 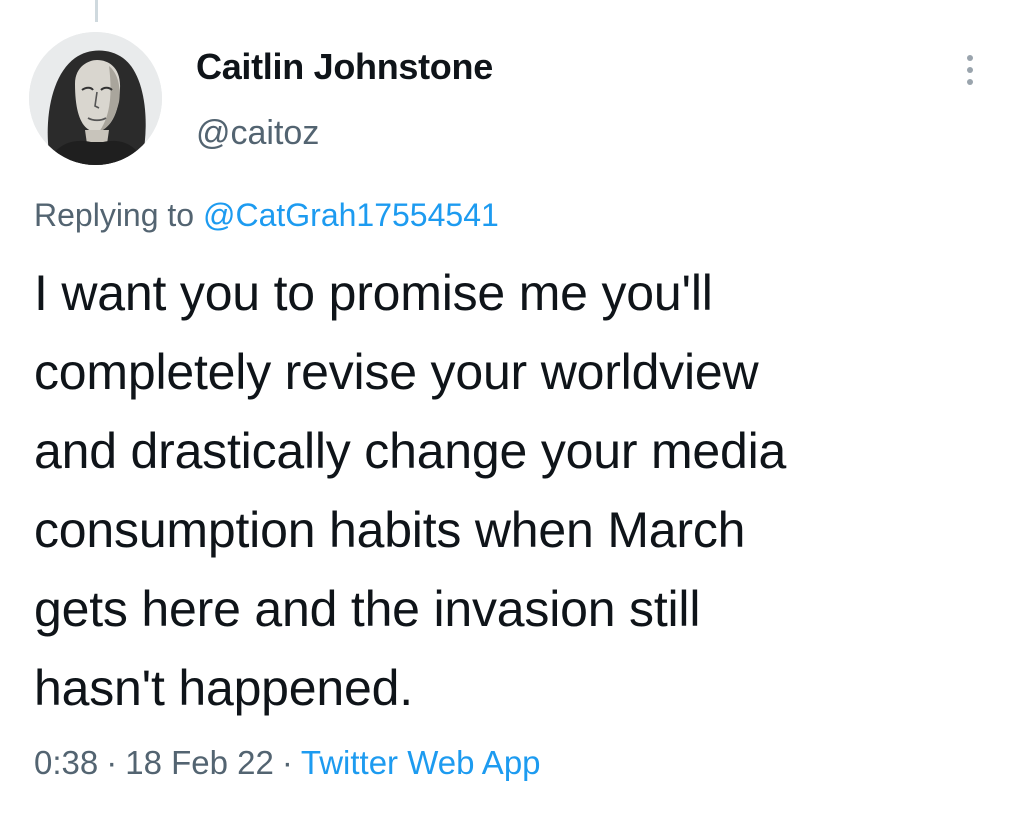 What do you see at coordinates (390, 530) in the screenshot?
I see `tweet-text-line: consumption habits when March` at bounding box center [390, 530].